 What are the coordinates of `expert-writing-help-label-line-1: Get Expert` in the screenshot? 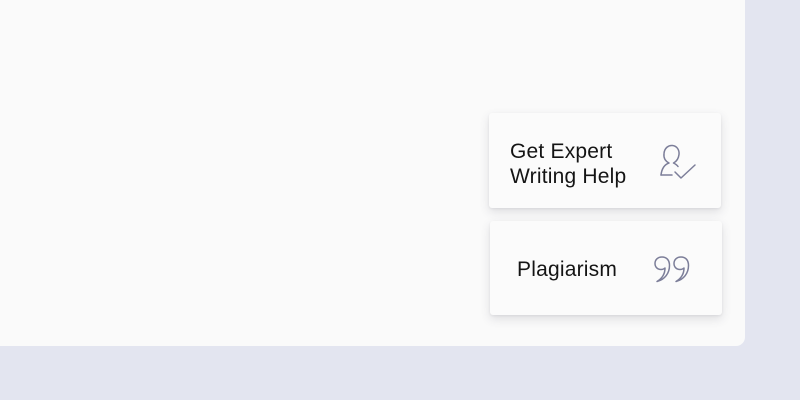 It's located at (561, 151).